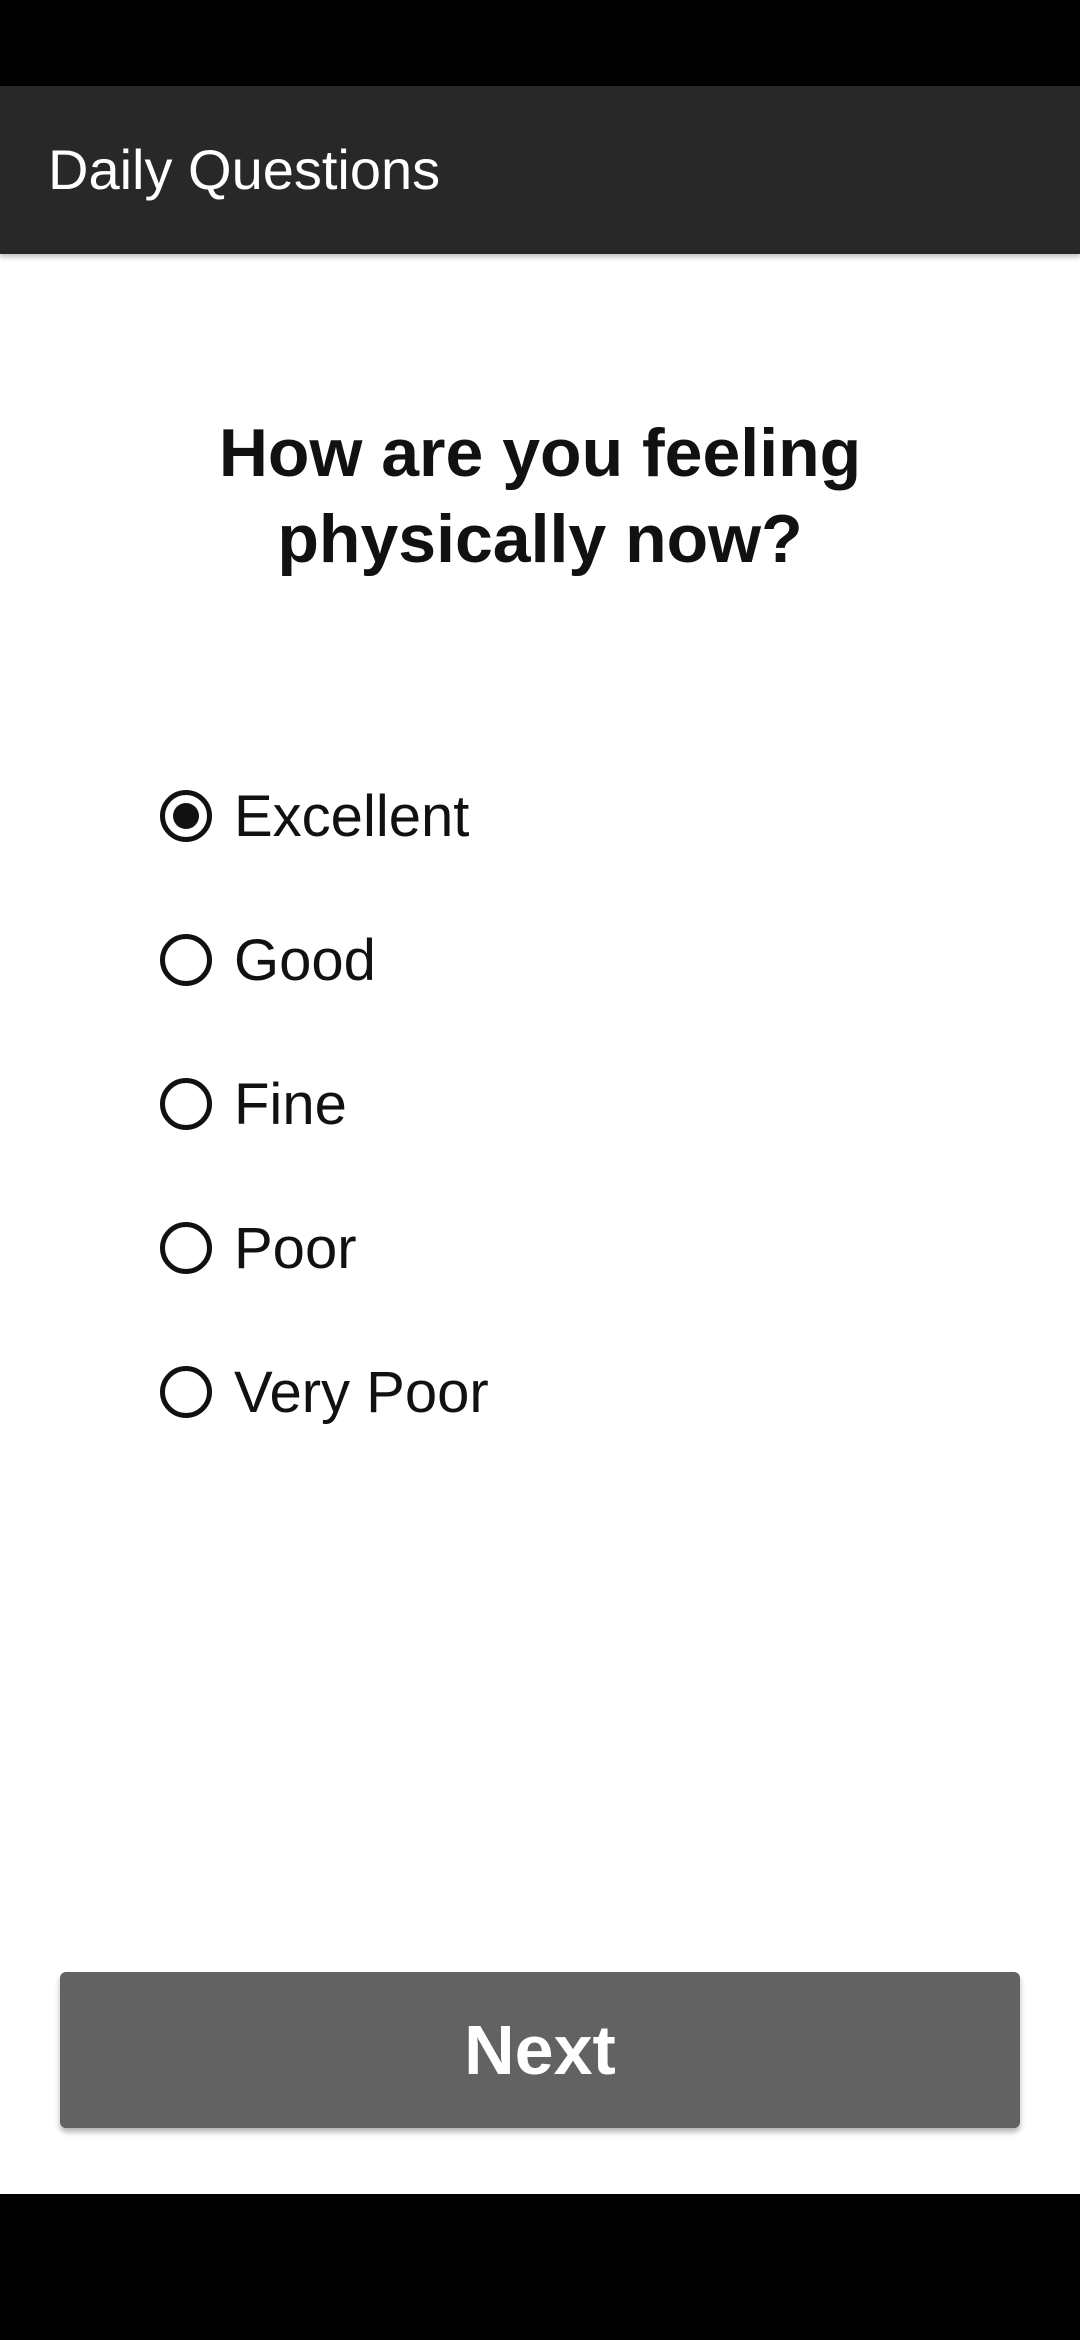  Describe the element at coordinates (361, 1392) in the screenshot. I see `option-label: Very Poor` at that location.